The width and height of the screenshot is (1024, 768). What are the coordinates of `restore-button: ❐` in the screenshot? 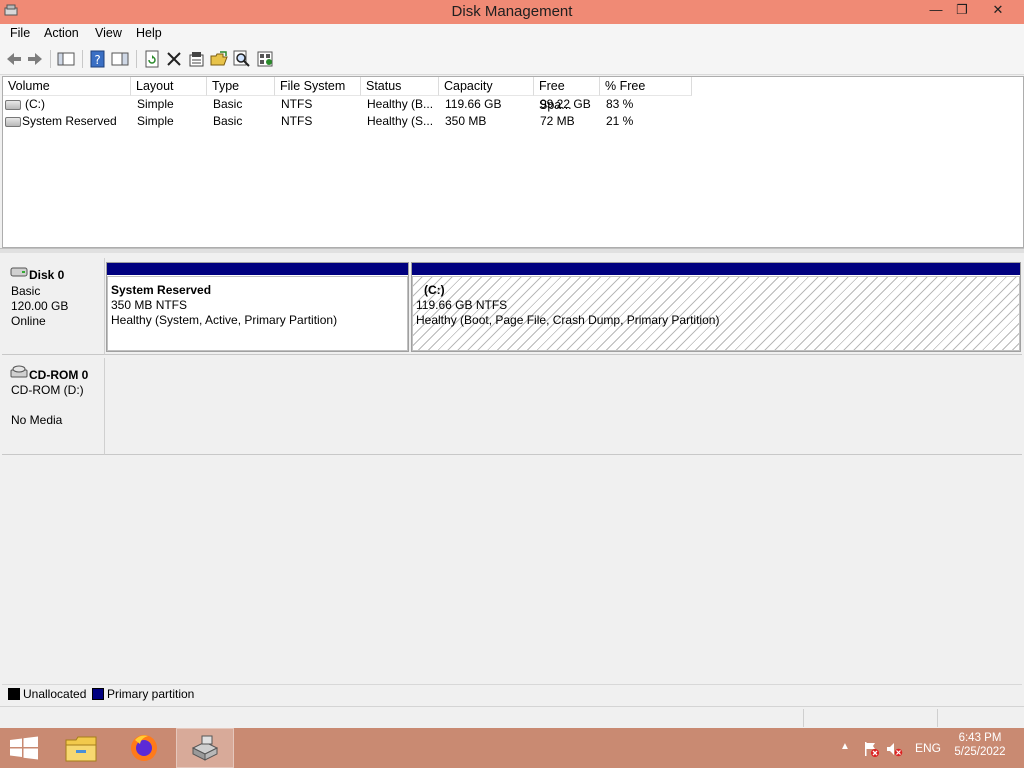 It's located at (962, 11).